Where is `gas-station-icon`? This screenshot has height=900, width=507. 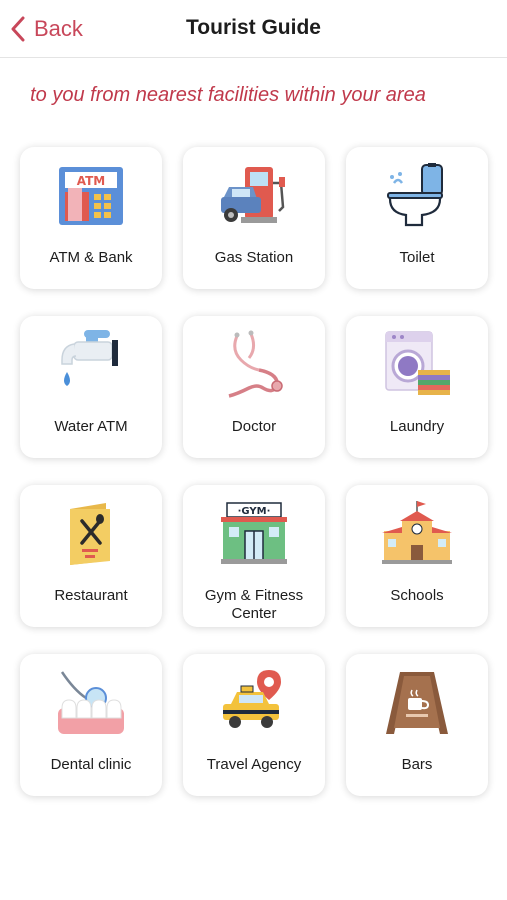
gas-station-icon is located at coordinates (254, 196).